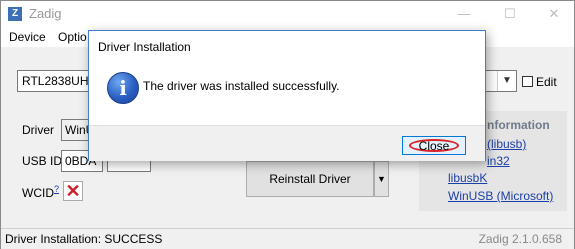 The height and width of the screenshot is (249, 575). What do you see at coordinates (42, 161) in the screenshot?
I see `usb-id-label: USB ID` at bounding box center [42, 161].